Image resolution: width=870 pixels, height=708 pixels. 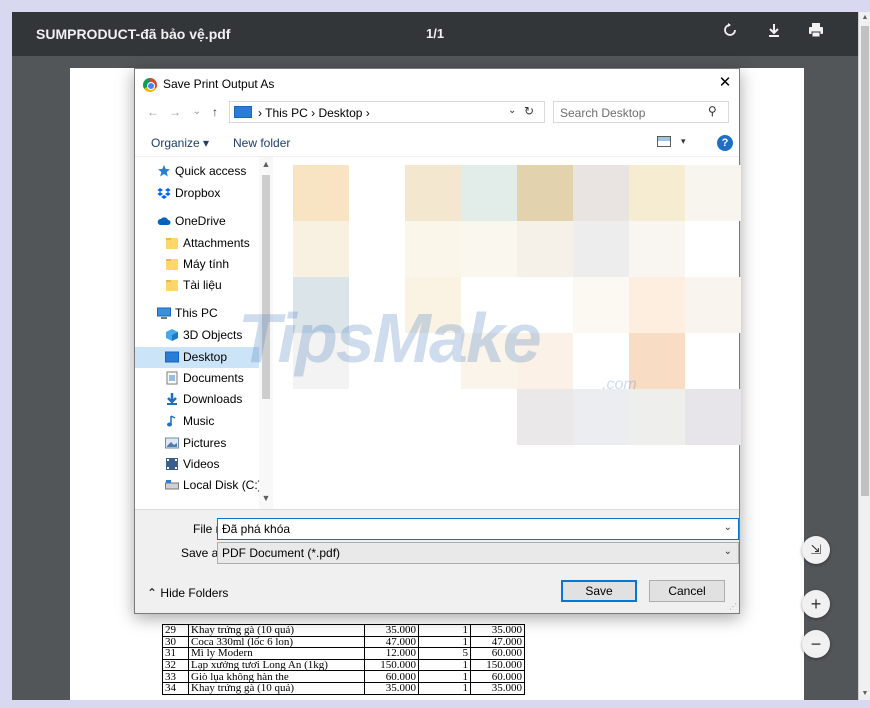 I want to click on file-name-value: Đã phá khóa, so click(x=256, y=529).